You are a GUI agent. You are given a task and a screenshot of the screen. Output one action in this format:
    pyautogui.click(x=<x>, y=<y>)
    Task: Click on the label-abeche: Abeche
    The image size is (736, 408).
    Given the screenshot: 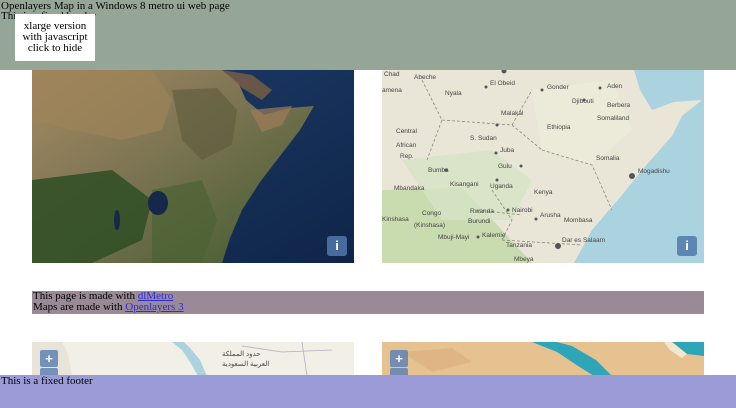 What is the action you would take?
    pyautogui.click(x=425, y=77)
    